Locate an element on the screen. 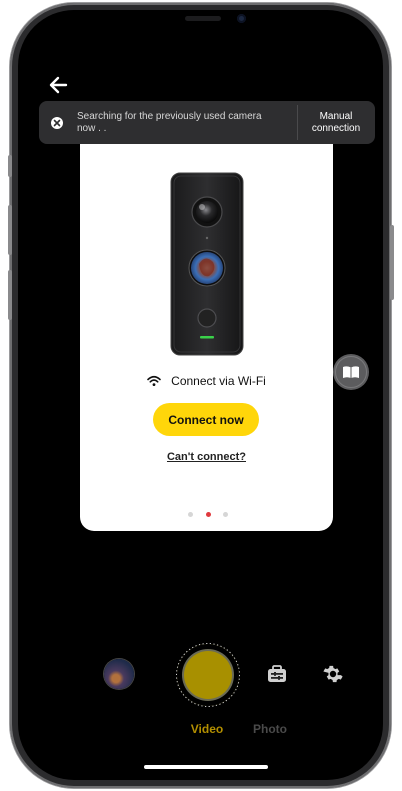 The width and height of the screenshot is (402, 791). wifi-icon is located at coordinates (154, 380).